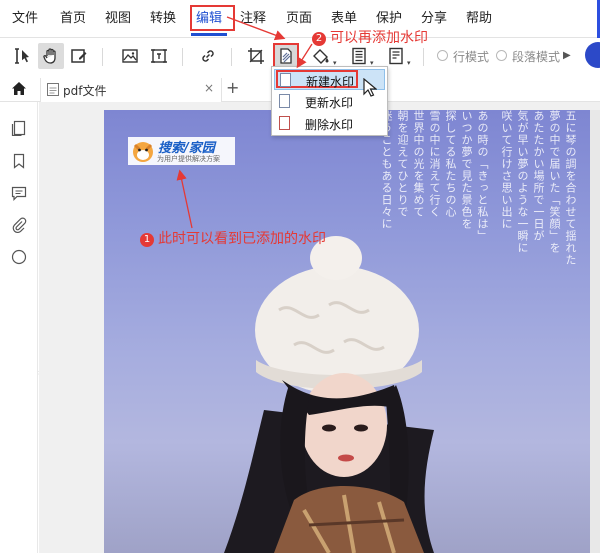  I want to click on menu-convert: 转换, so click(163, 19).